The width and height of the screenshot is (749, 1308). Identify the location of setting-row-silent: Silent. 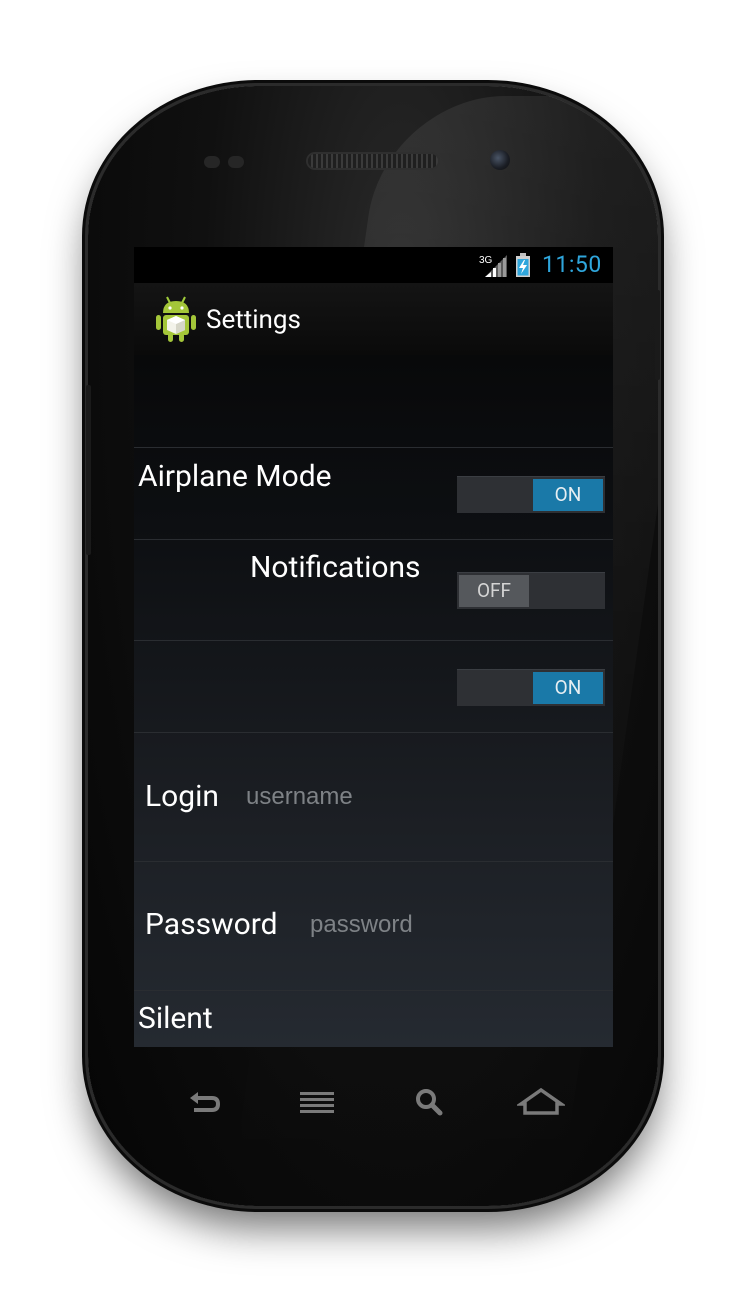
(373, 1018).